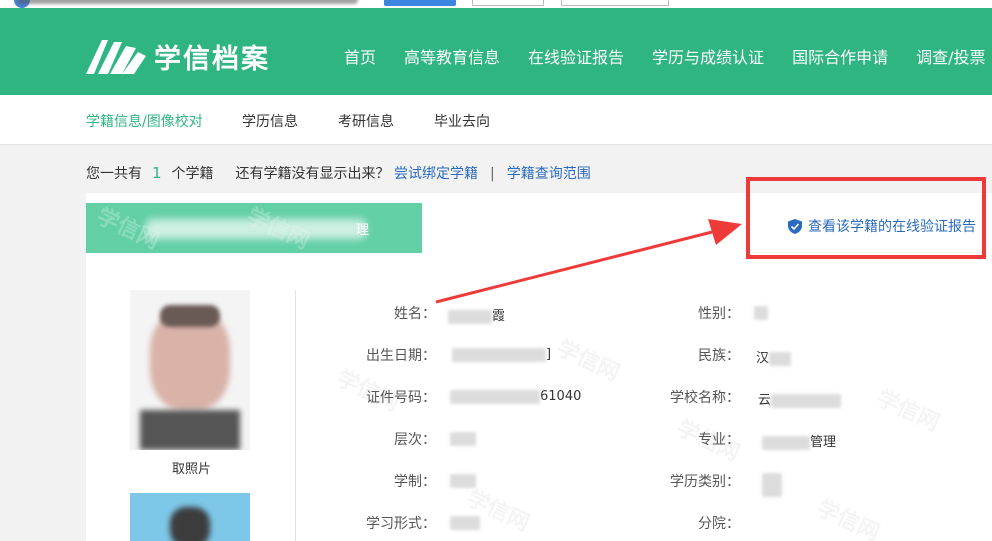 This screenshot has height=541, width=992. I want to click on tab-exam-info: 考研信息, so click(366, 121).